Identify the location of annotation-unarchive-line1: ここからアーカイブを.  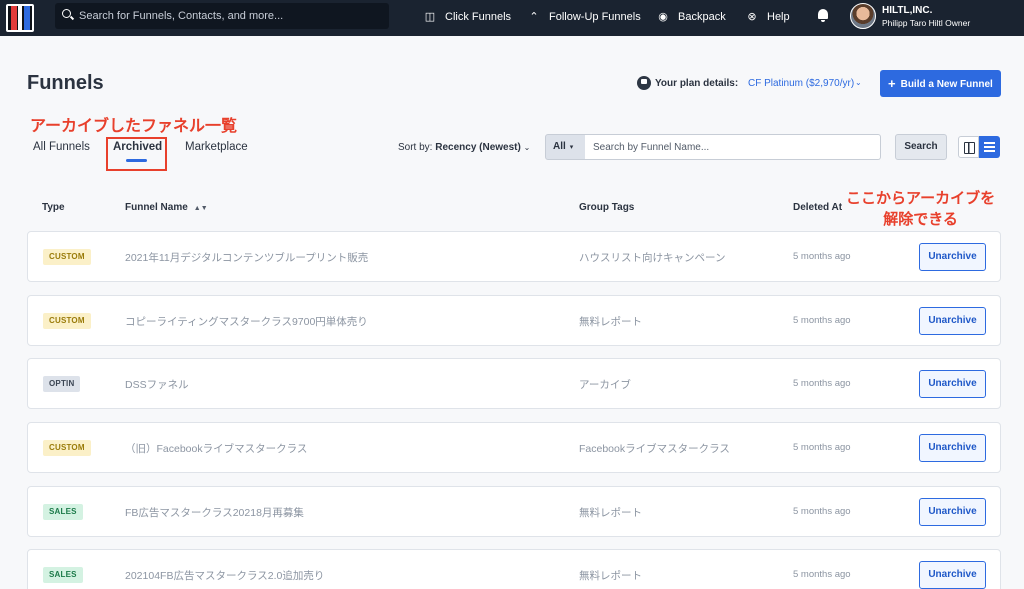
(921, 198).